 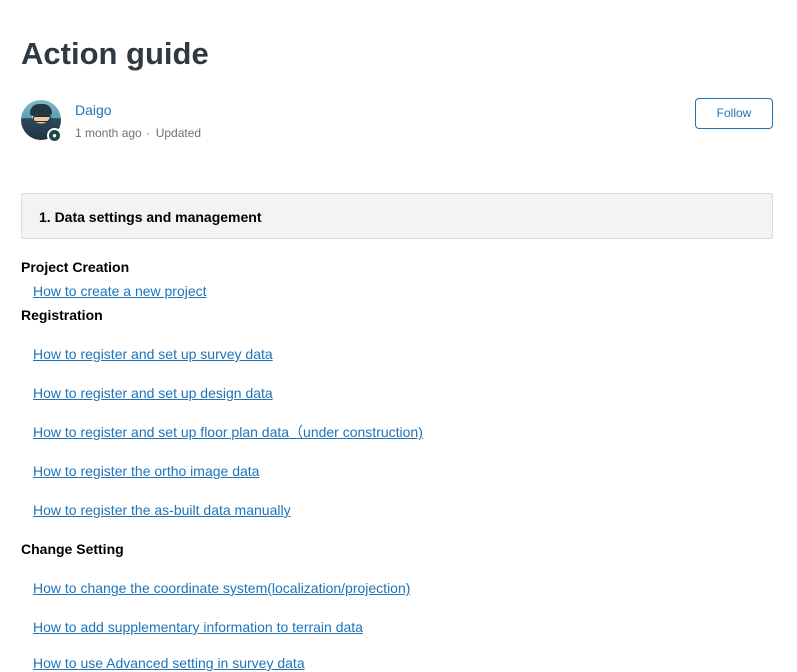 I want to click on link-create-new-project: How to create a new project, so click(x=120, y=291).